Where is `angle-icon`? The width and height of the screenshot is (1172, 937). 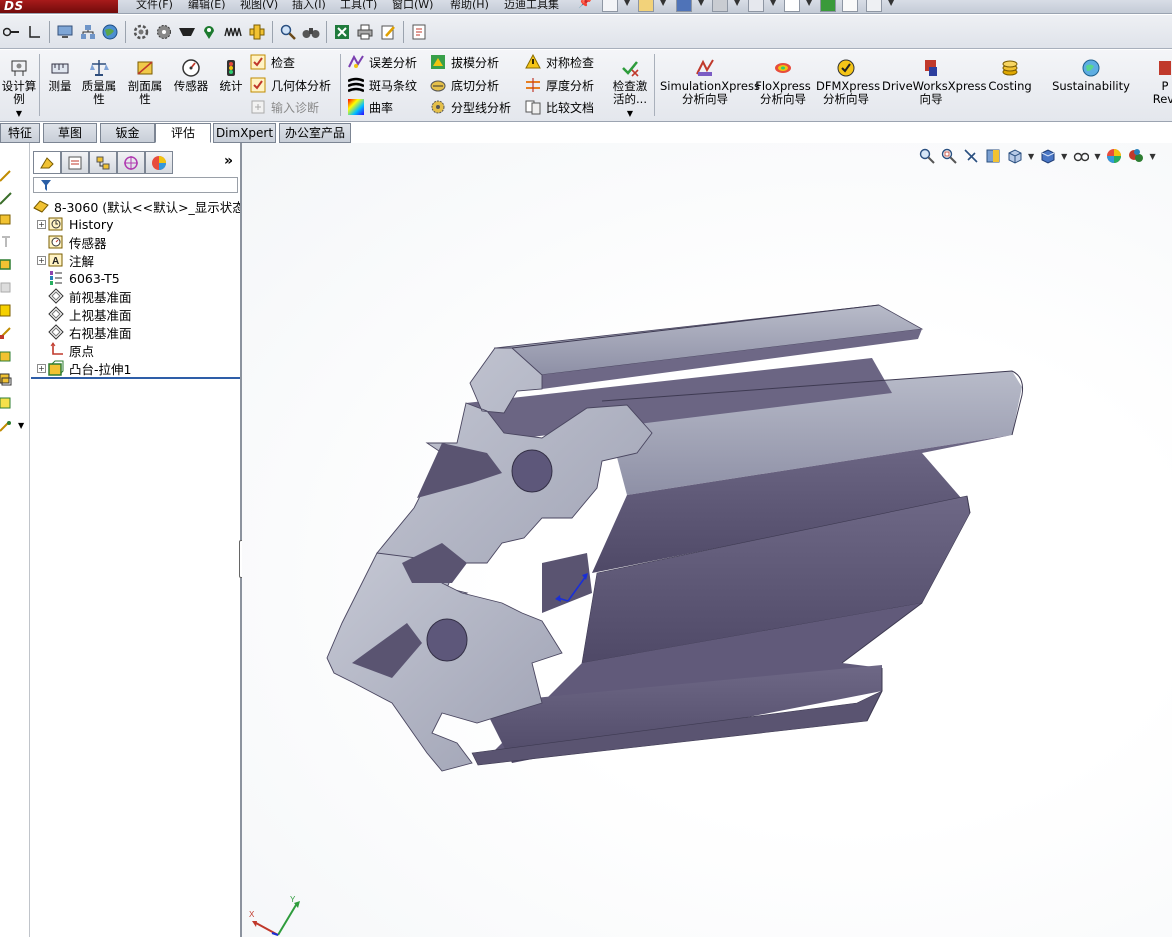 angle-icon is located at coordinates (34, 32).